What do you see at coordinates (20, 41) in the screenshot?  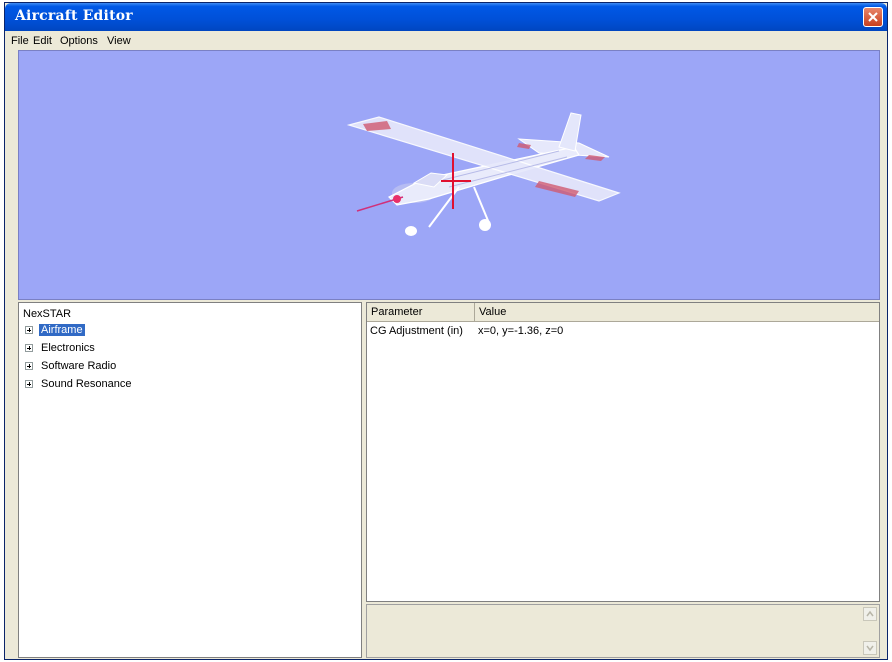 I see `menu-file: File` at bounding box center [20, 41].